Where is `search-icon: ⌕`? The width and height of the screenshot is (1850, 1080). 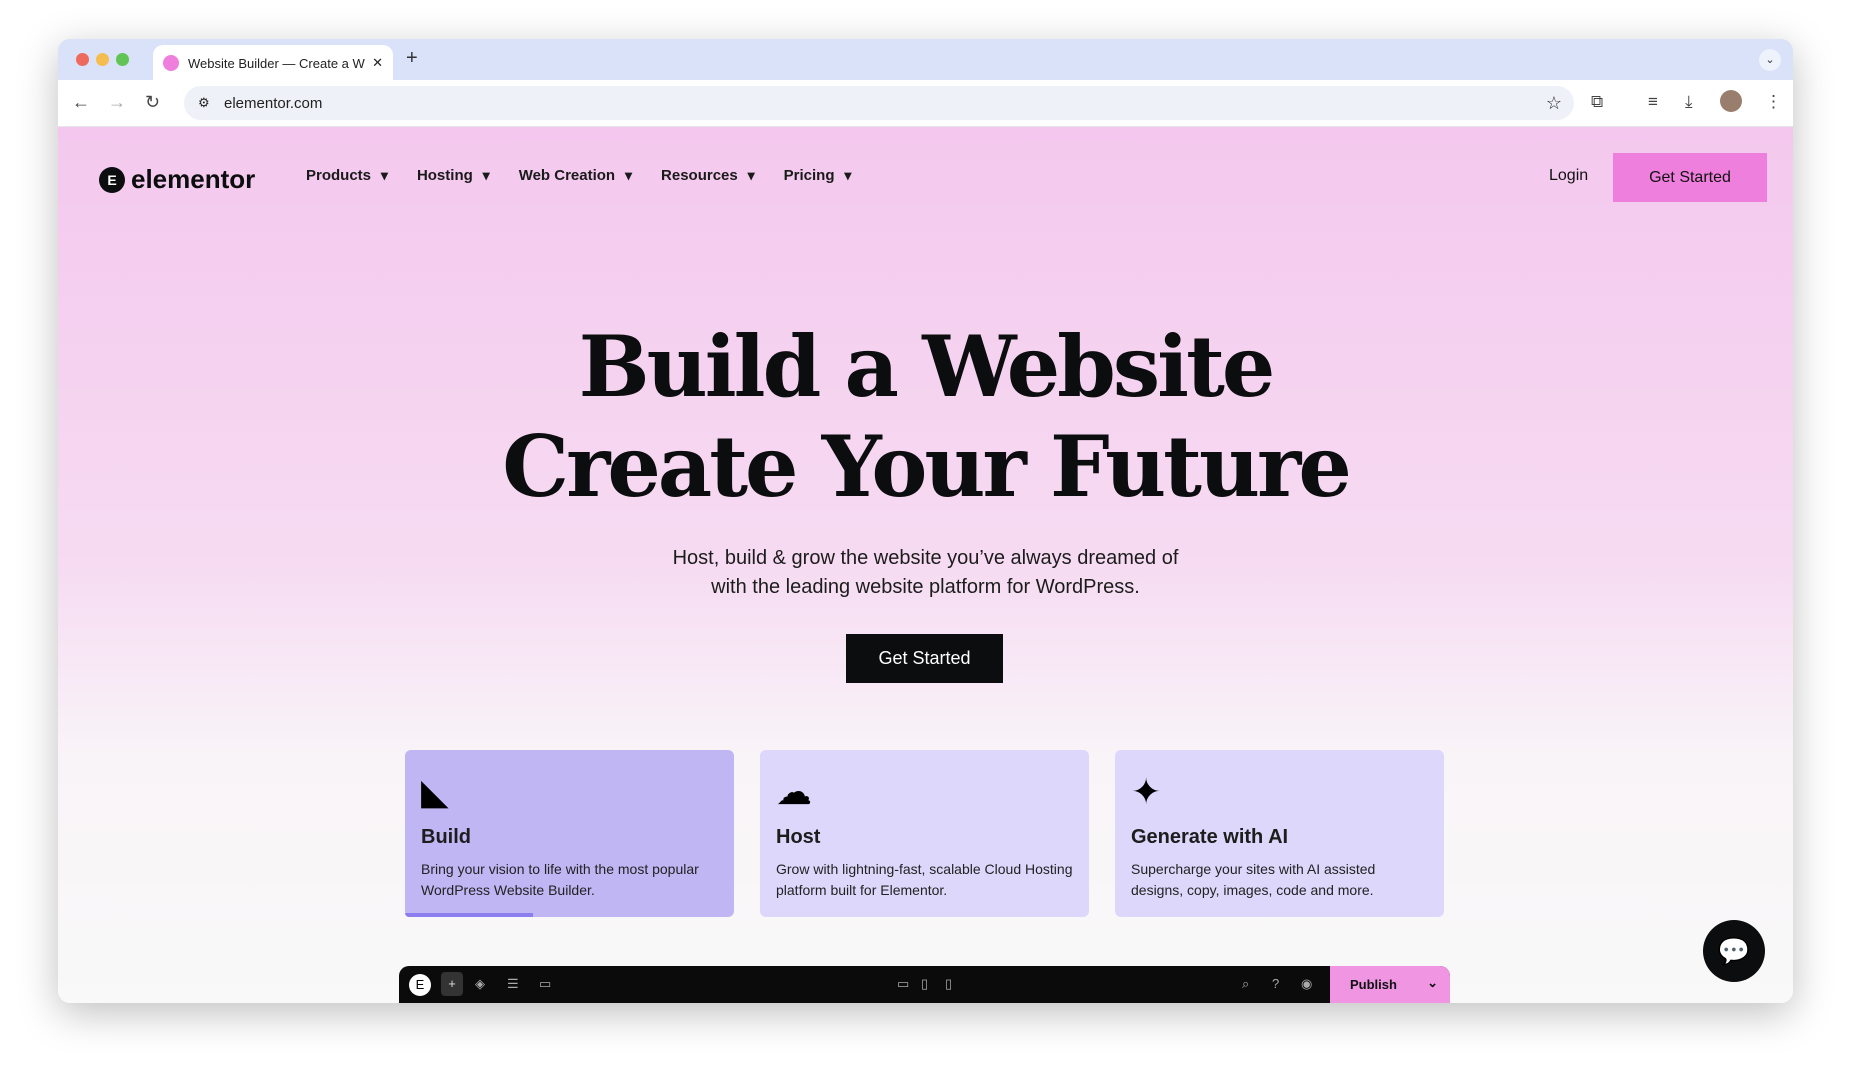 search-icon: ⌕ is located at coordinates (1245, 984).